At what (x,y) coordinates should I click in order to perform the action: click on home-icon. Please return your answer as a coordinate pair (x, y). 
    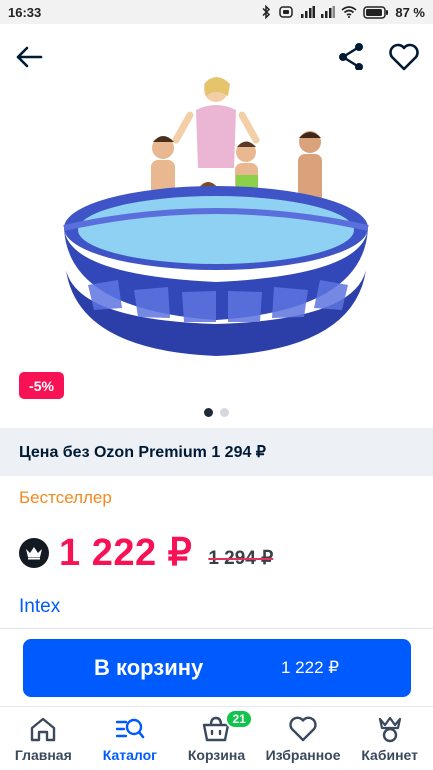
    Looking at the image, I should click on (43, 729).